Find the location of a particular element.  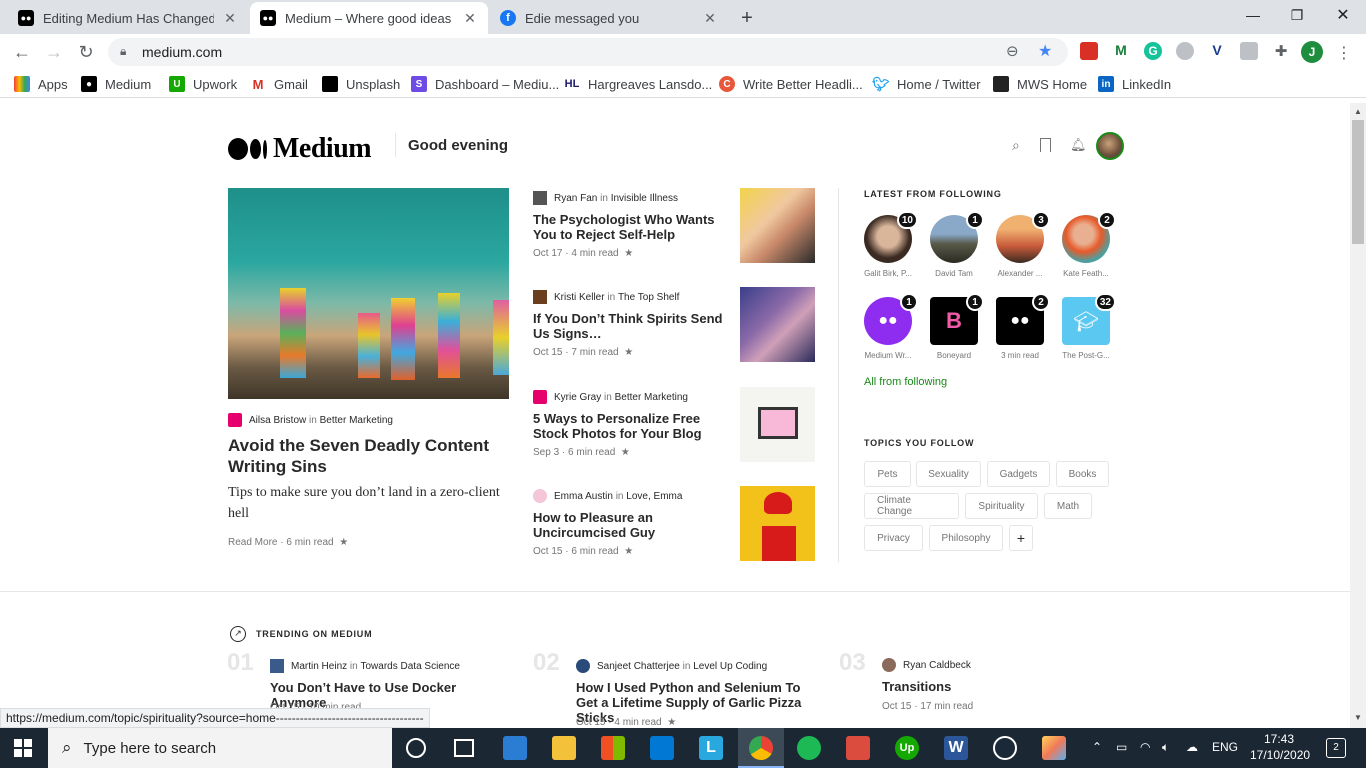

hero-image is located at coordinates (368, 293).